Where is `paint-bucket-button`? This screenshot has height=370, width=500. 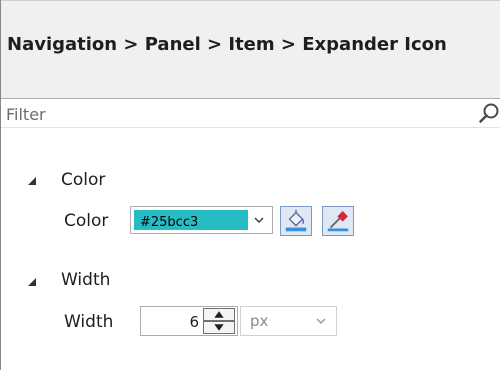 paint-bucket-button is located at coordinates (296, 221).